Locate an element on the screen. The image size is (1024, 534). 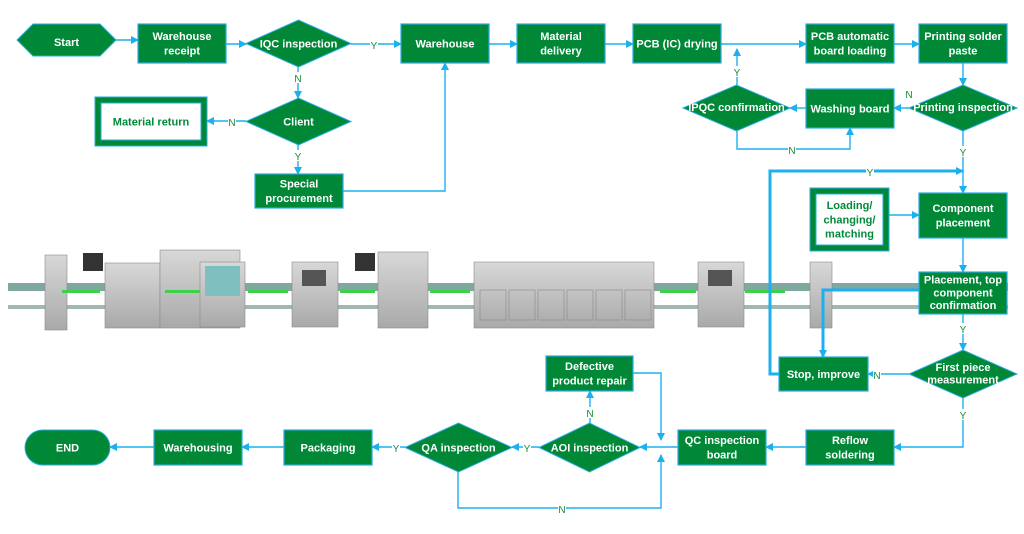
node-defective-repair: Defective product repair is located at coordinates (589, 373).